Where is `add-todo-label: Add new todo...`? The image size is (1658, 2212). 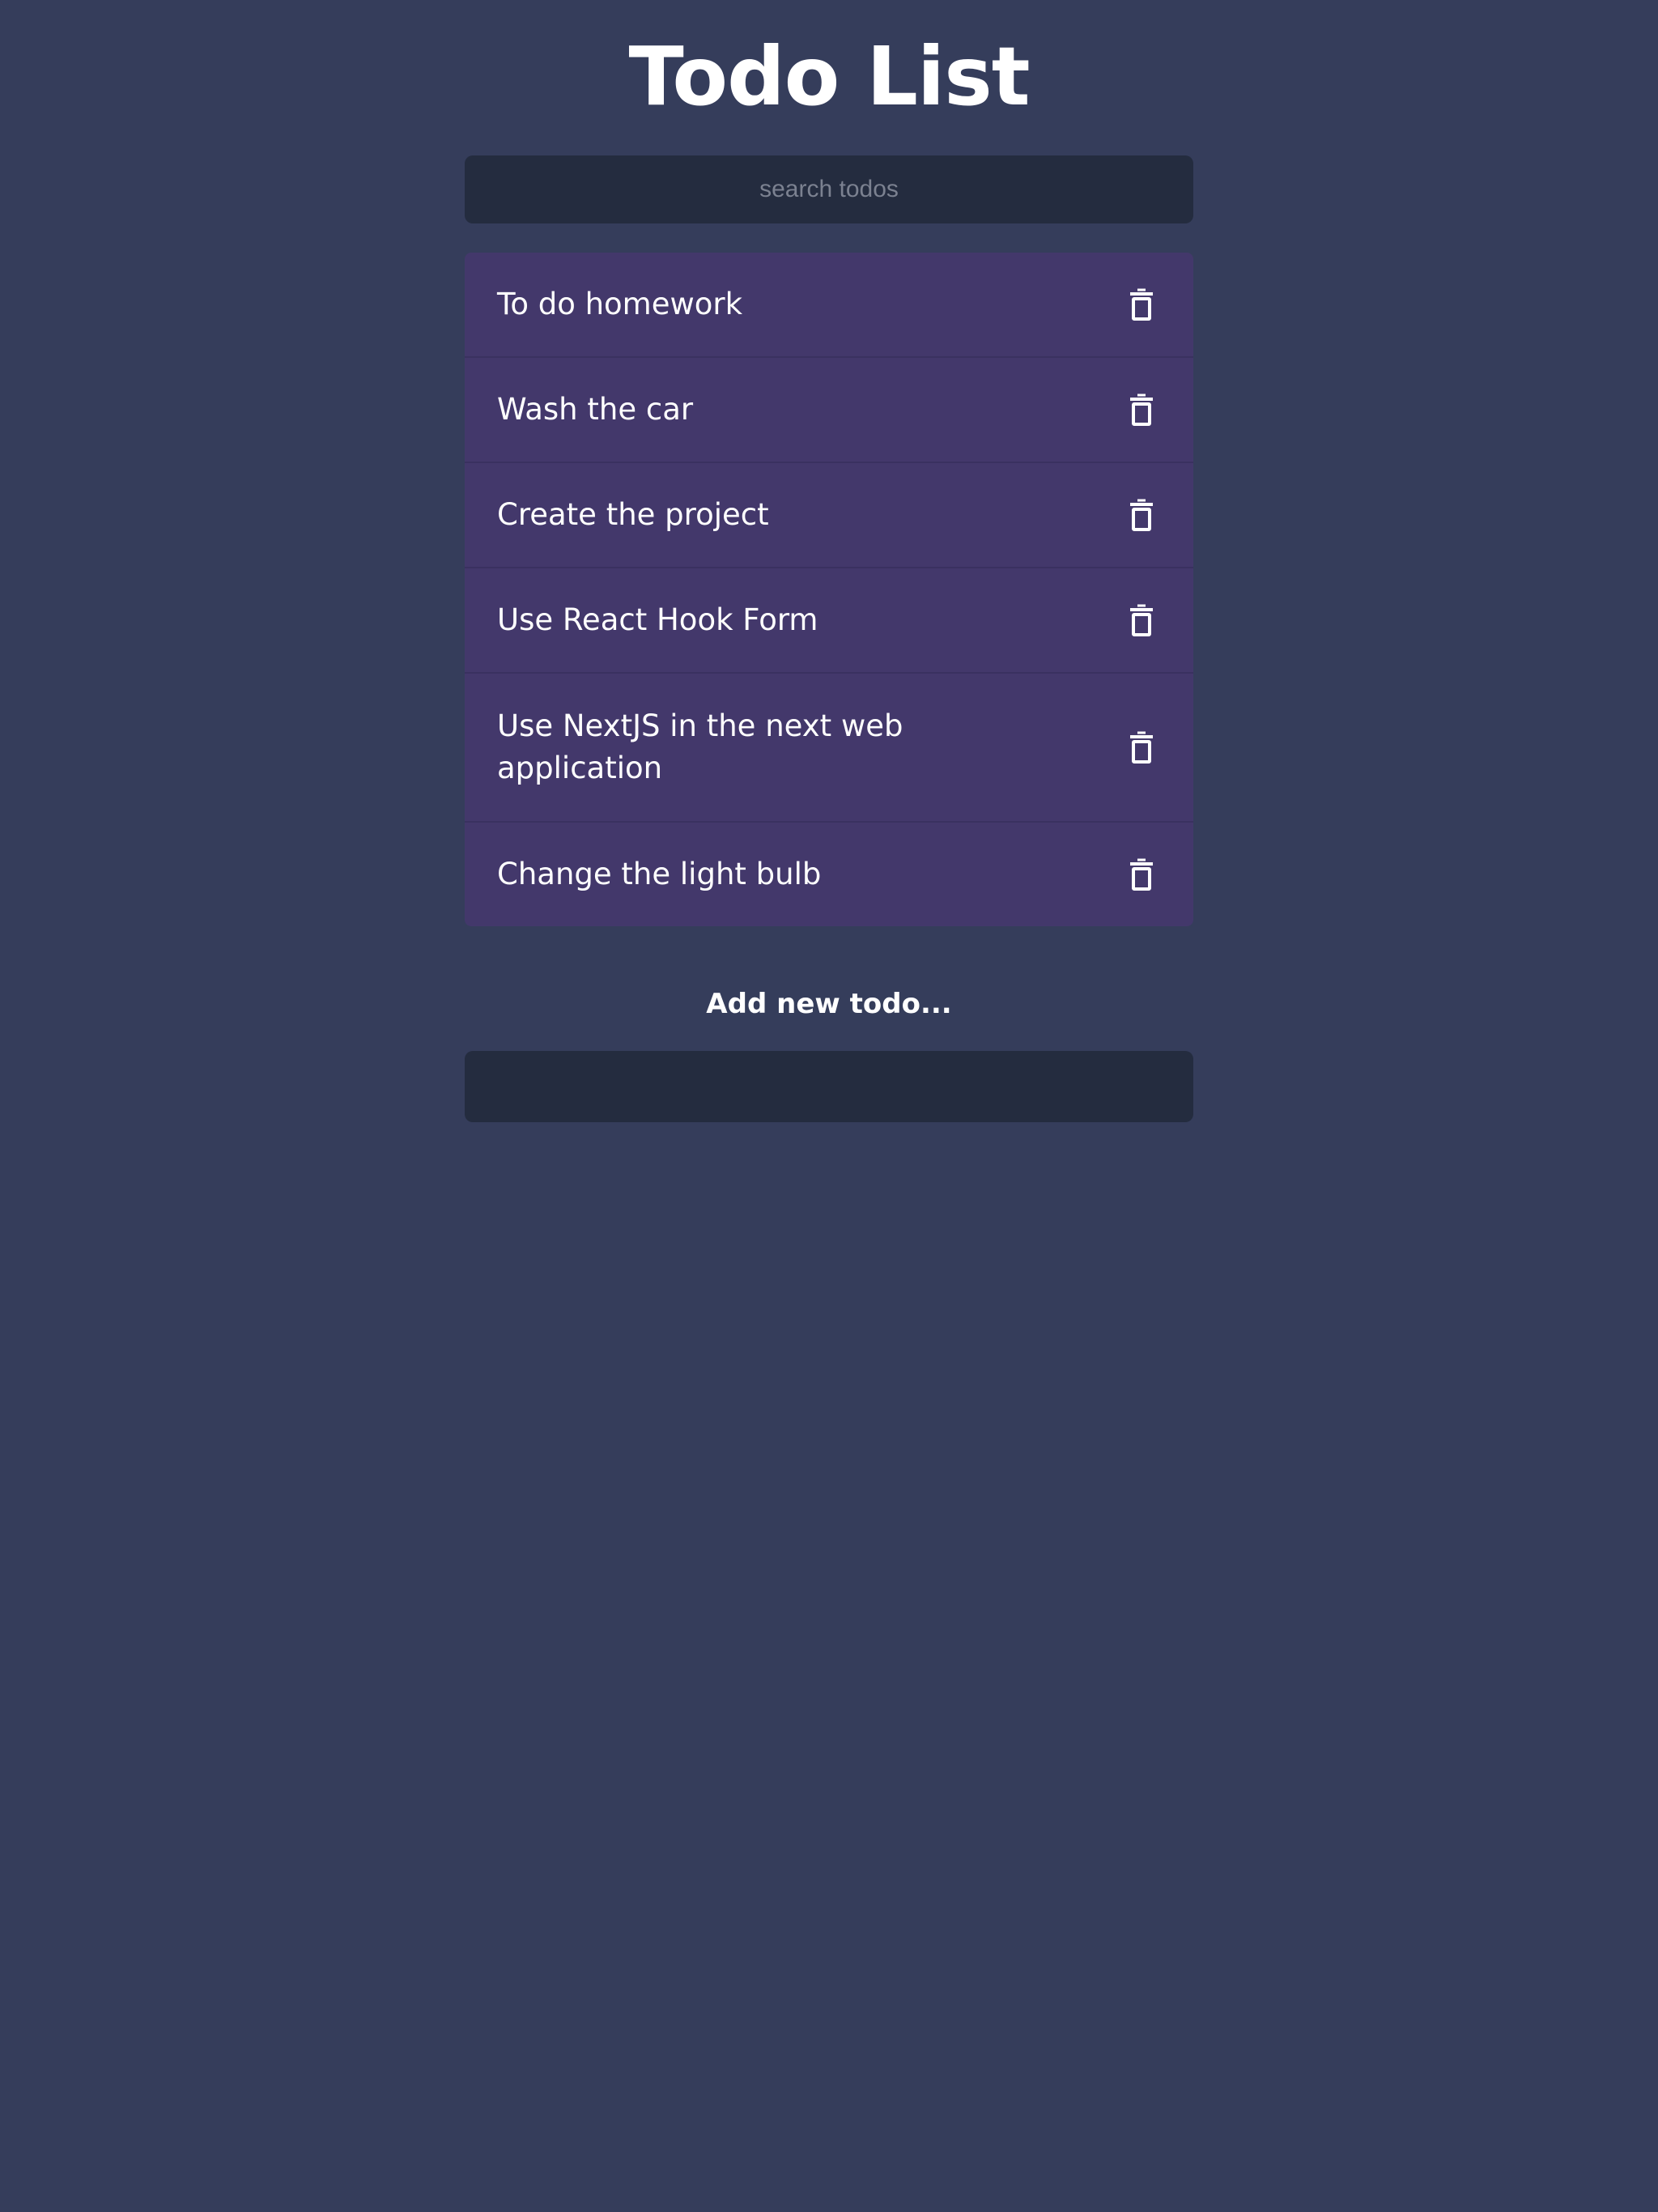
add-todo-label: Add new todo... is located at coordinates (829, 1004).